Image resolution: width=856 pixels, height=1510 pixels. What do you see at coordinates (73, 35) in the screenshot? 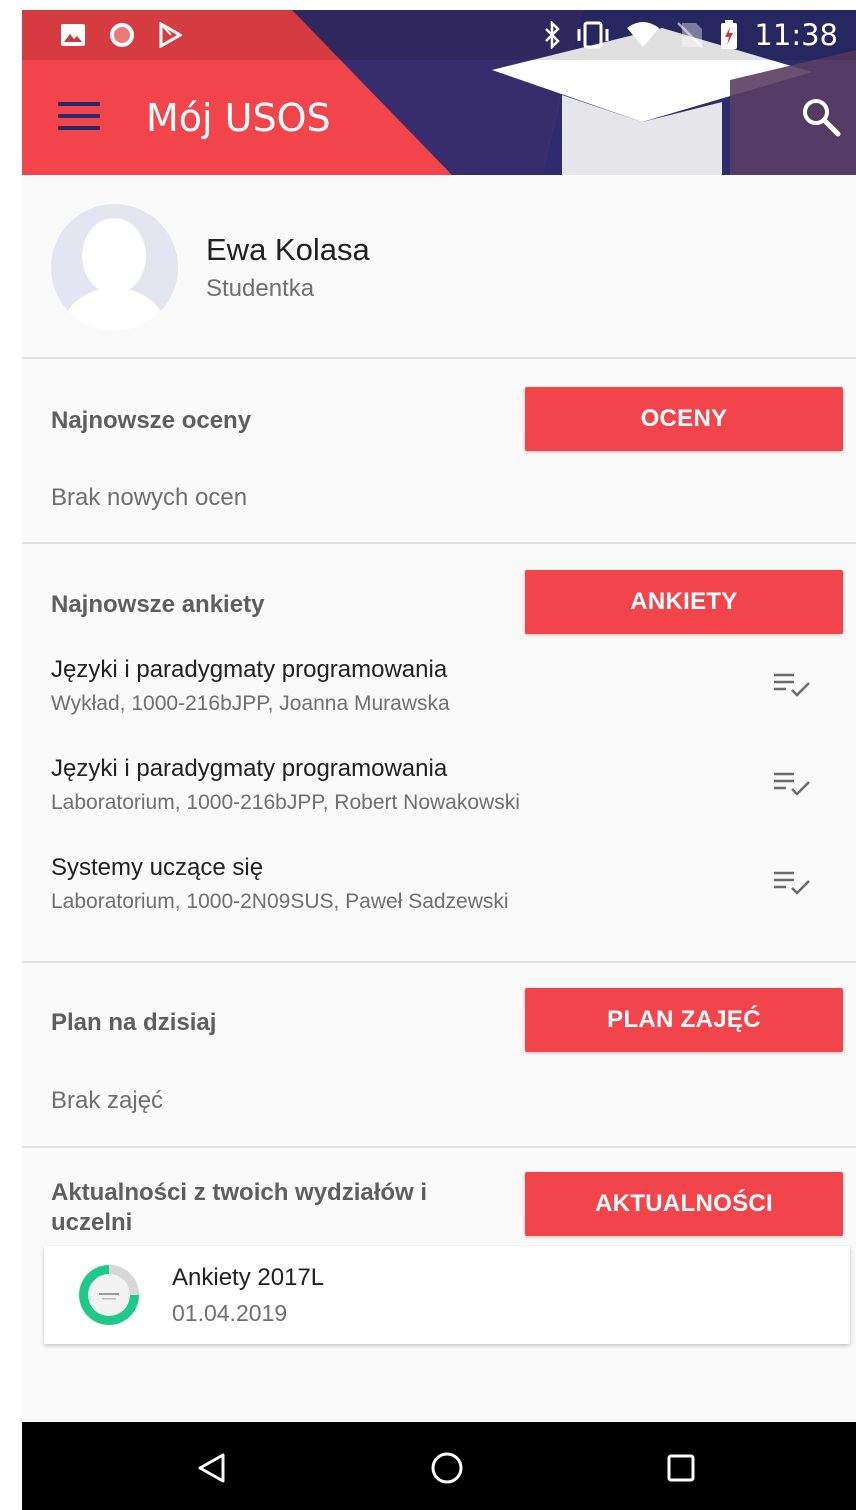
I see `image-icon` at bounding box center [73, 35].